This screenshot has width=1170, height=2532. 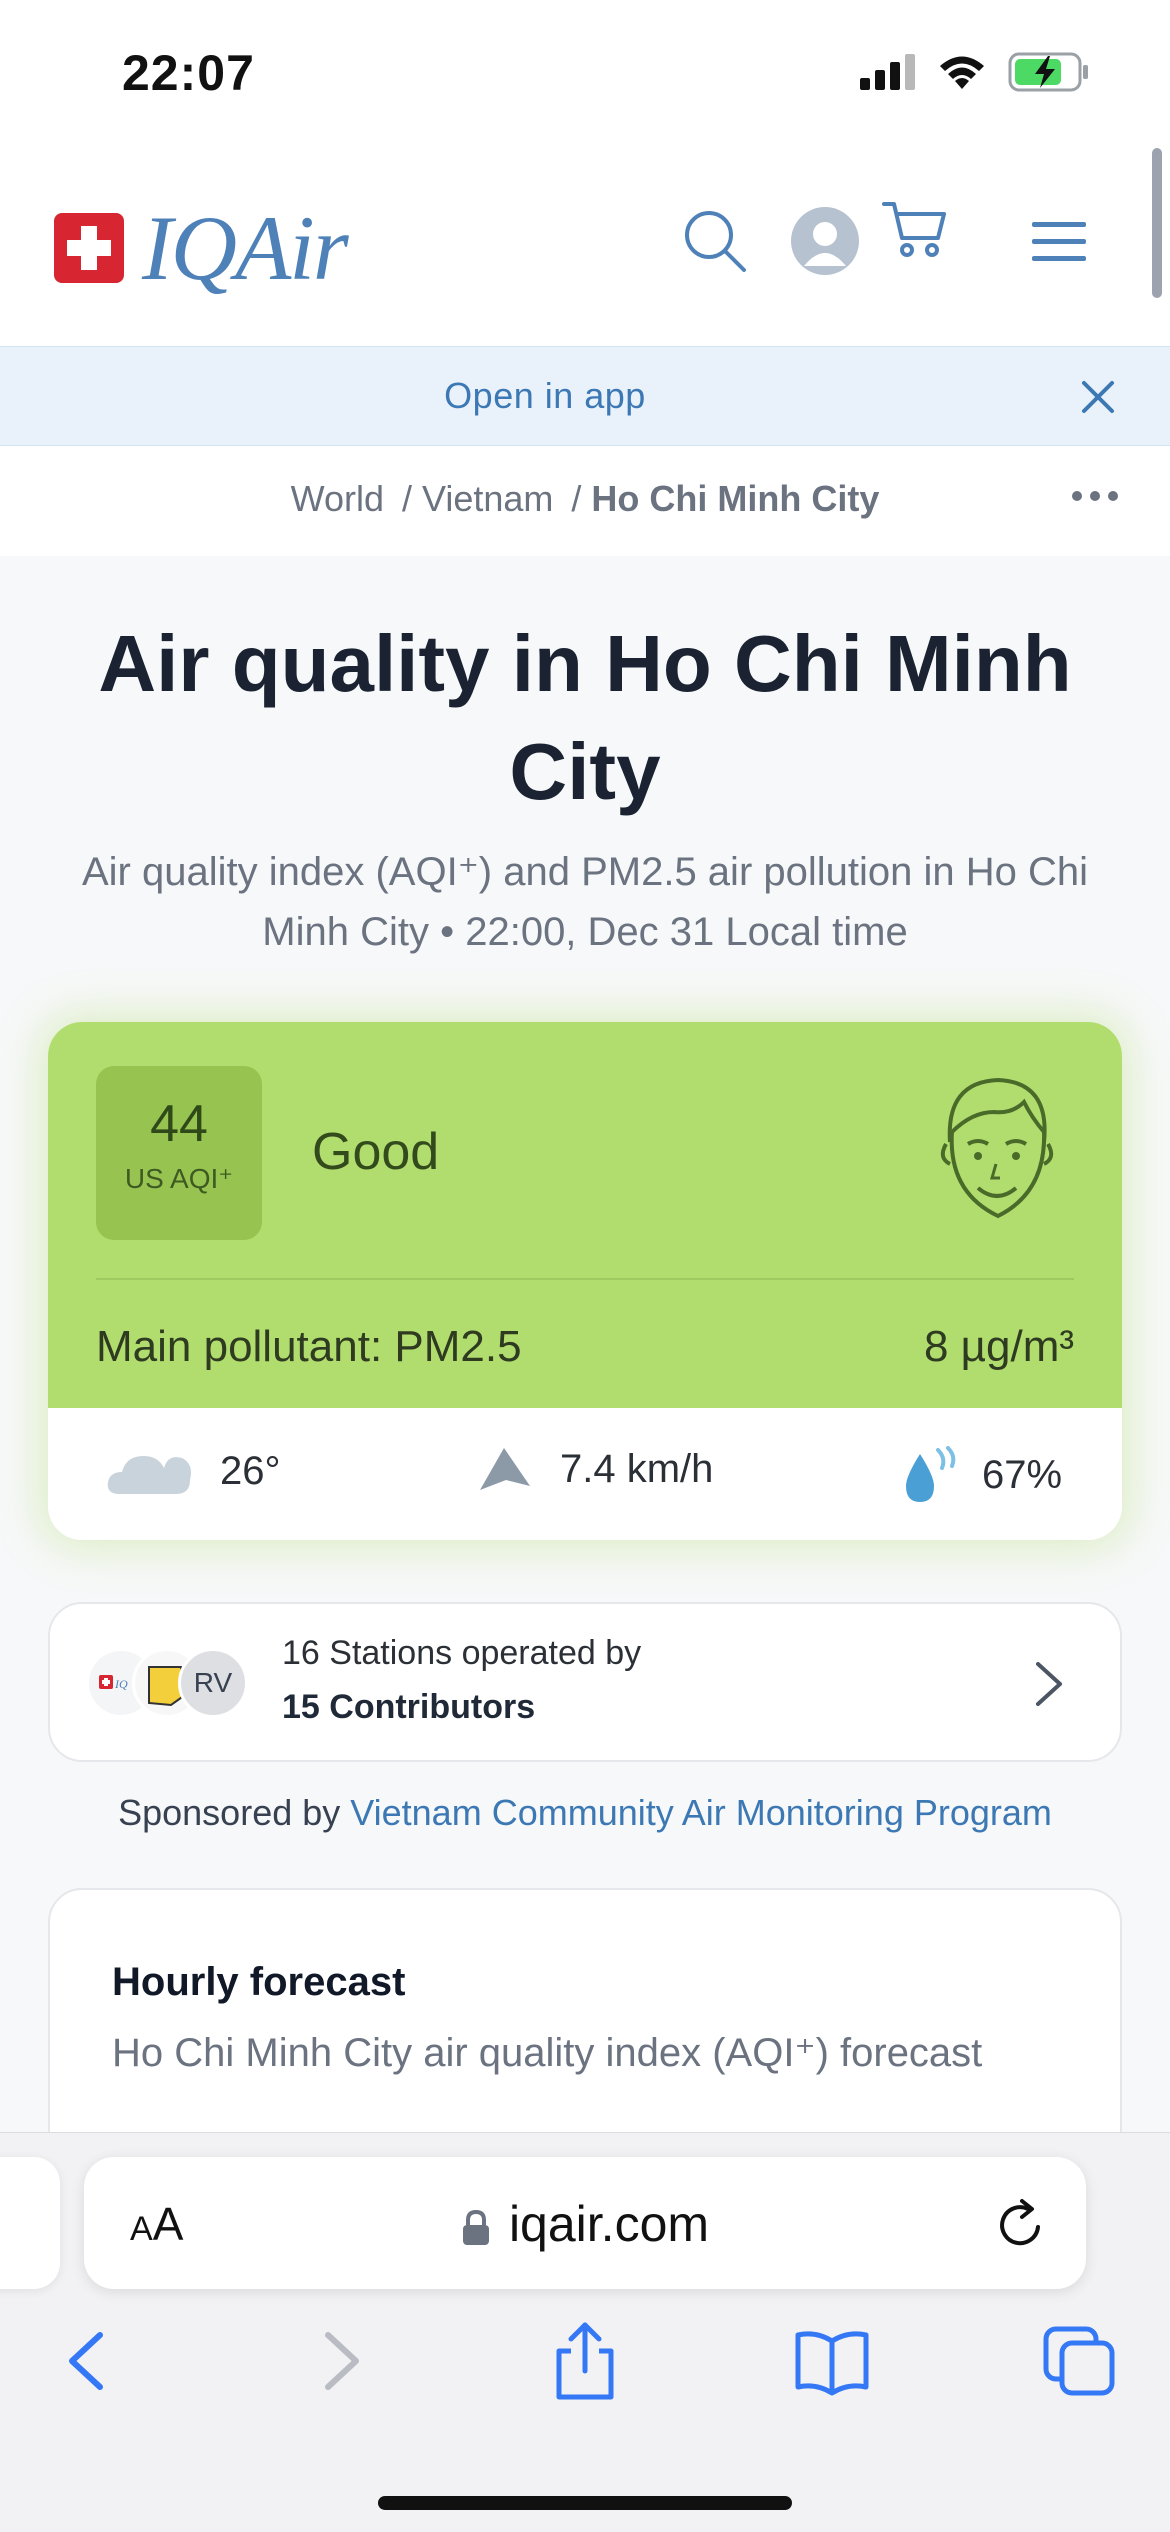 What do you see at coordinates (179, 1178) in the screenshot?
I see `aqi-unit: US AQI⁺` at bounding box center [179, 1178].